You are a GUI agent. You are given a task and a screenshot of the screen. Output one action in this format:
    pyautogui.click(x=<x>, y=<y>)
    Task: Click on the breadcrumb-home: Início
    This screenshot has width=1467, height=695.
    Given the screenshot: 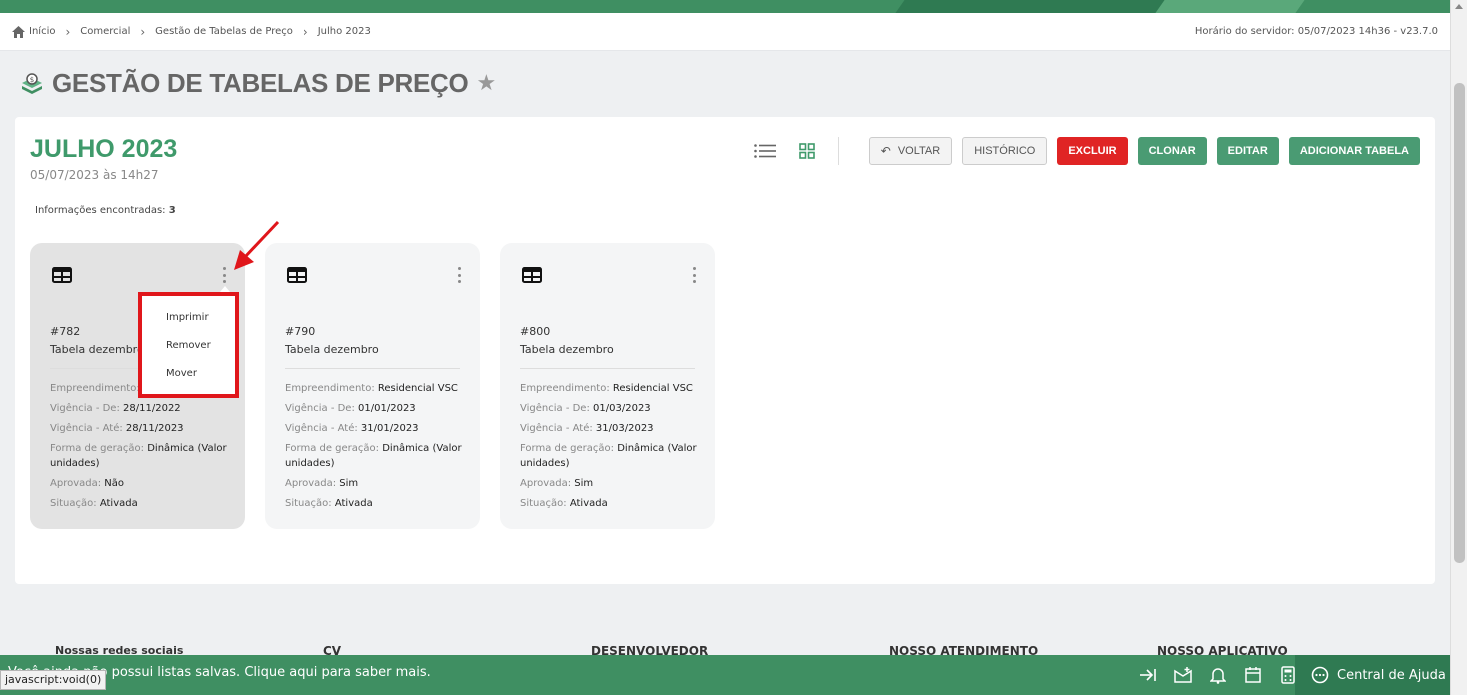 What is the action you would take?
    pyautogui.click(x=33, y=31)
    